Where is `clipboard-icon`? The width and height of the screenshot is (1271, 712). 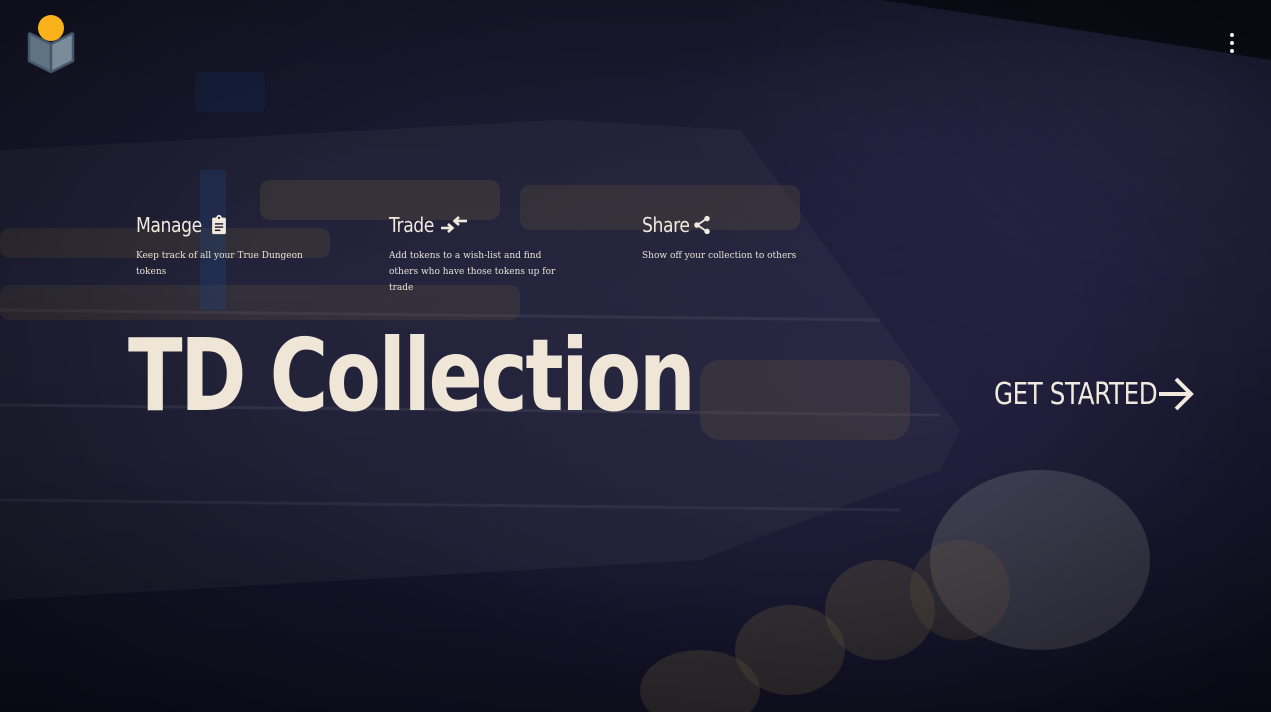 clipboard-icon is located at coordinates (219, 225).